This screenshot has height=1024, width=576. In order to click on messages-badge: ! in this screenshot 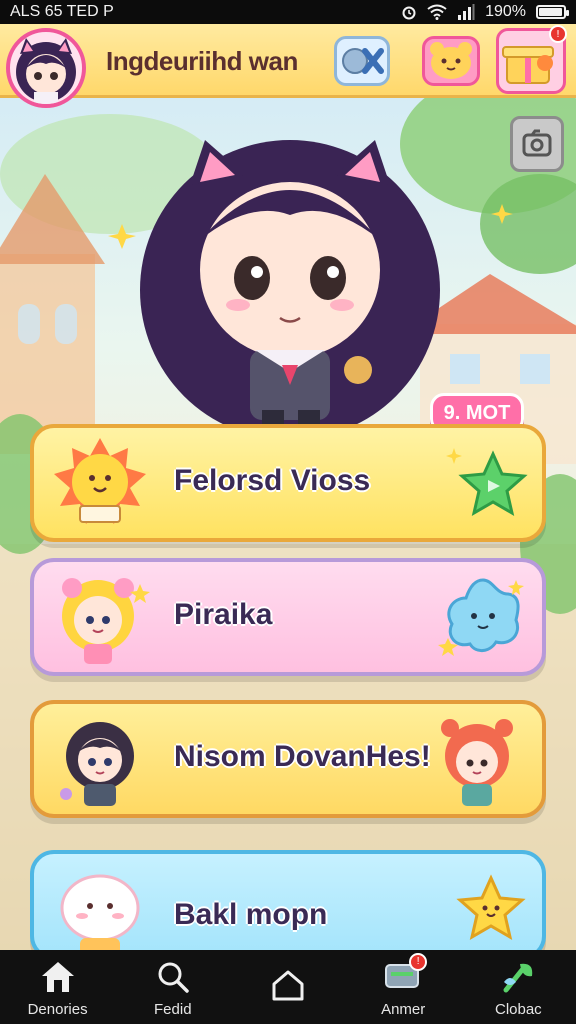, I will do `click(418, 961)`.